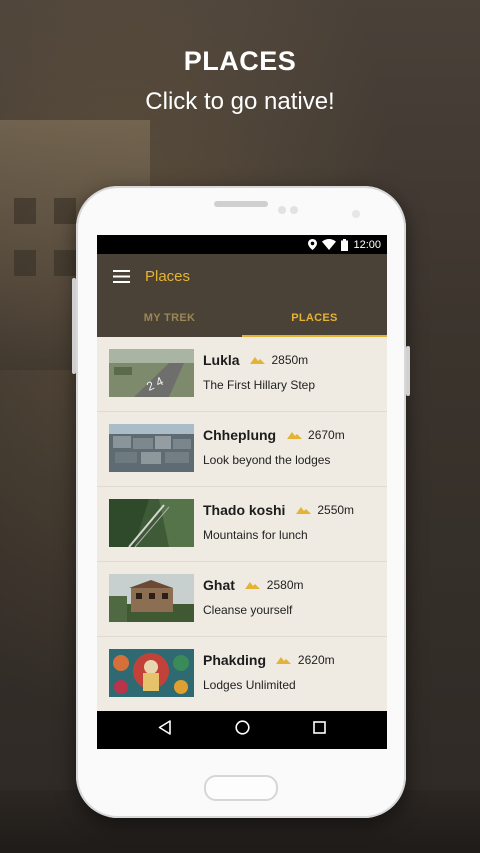 Image resolution: width=480 pixels, height=853 pixels. What do you see at coordinates (274, 446) in the screenshot?
I see `place-info: Chheplung 2670m Look beyond the lodges` at bounding box center [274, 446].